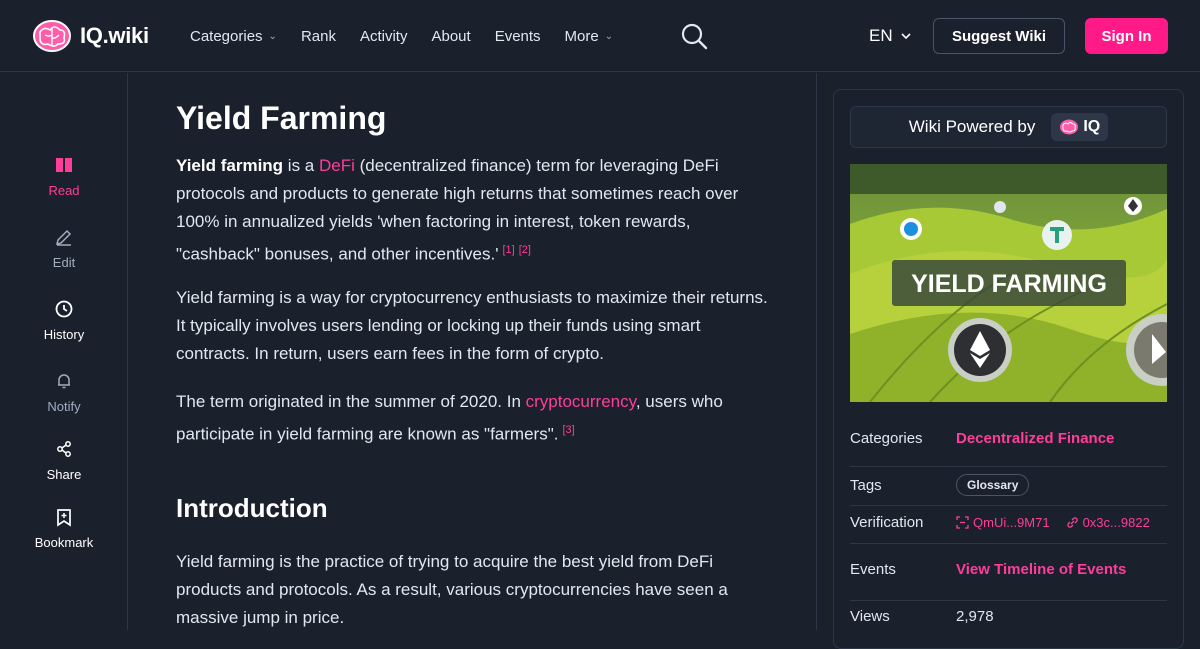 This screenshot has width=1200, height=649. What do you see at coordinates (887, 522) in the screenshot?
I see `row-label: Verification` at bounding box center [887, 522].